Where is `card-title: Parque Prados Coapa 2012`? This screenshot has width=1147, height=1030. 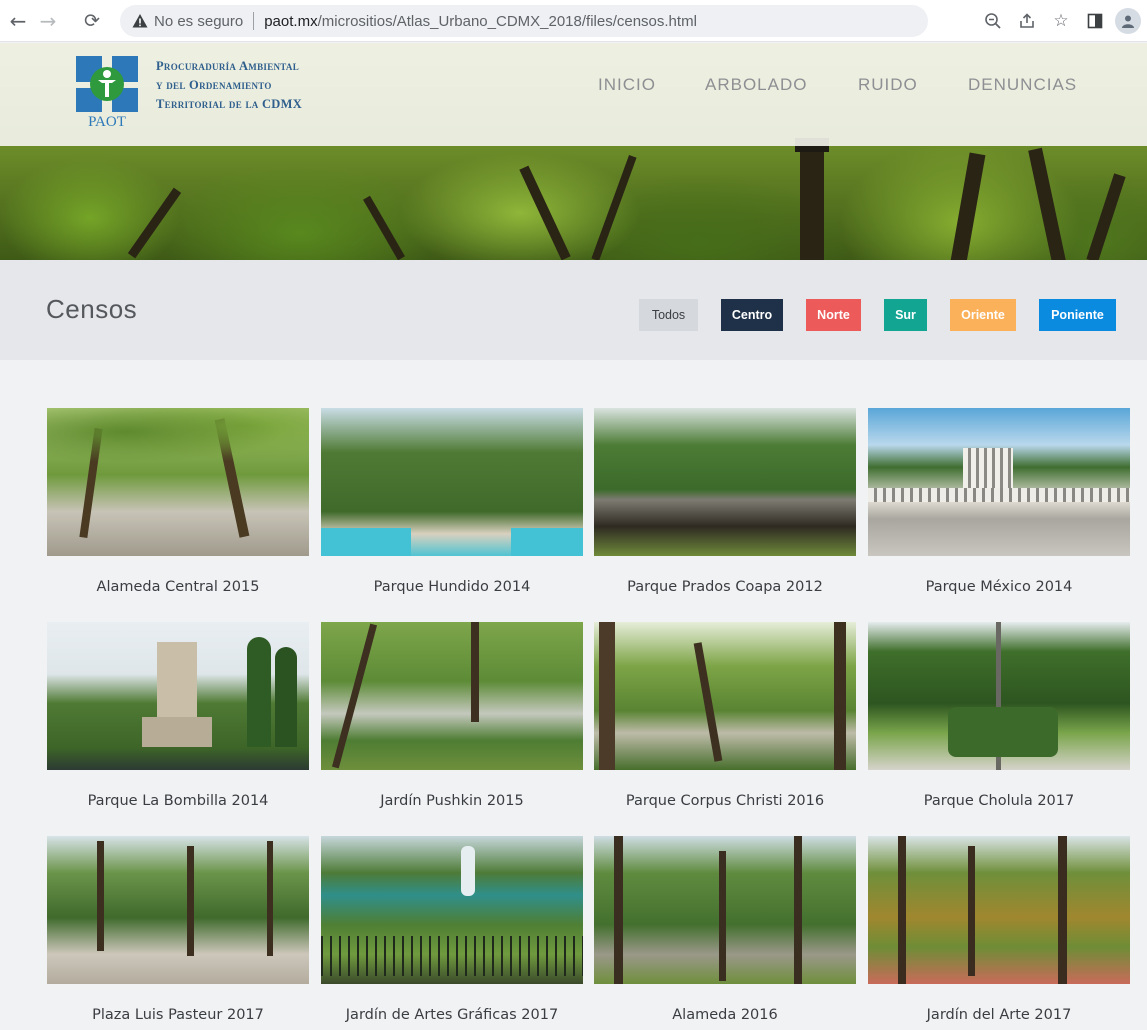 card-title: Parque Prados Coapa 2012 is located at coordinates (725, 587).